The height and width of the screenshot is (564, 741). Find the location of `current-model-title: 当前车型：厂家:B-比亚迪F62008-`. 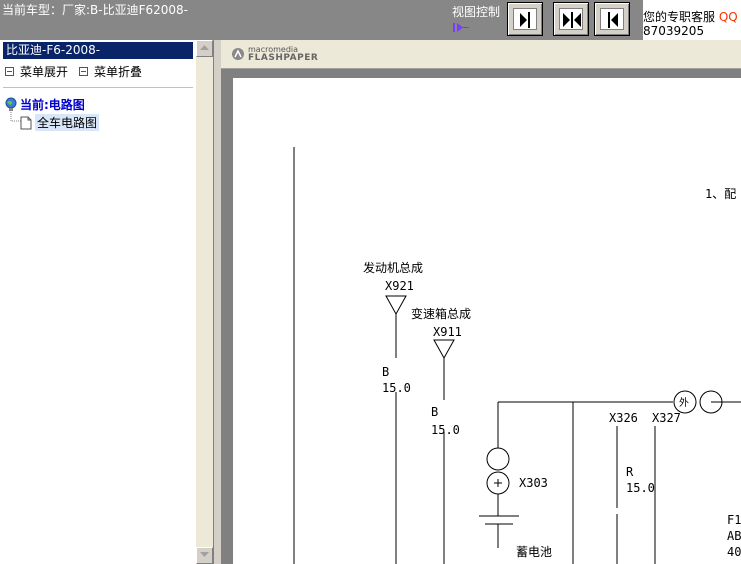

current-model-title: 当前车型：厂家:B-比亚迪F62008- is located at coordinates (95, 10).